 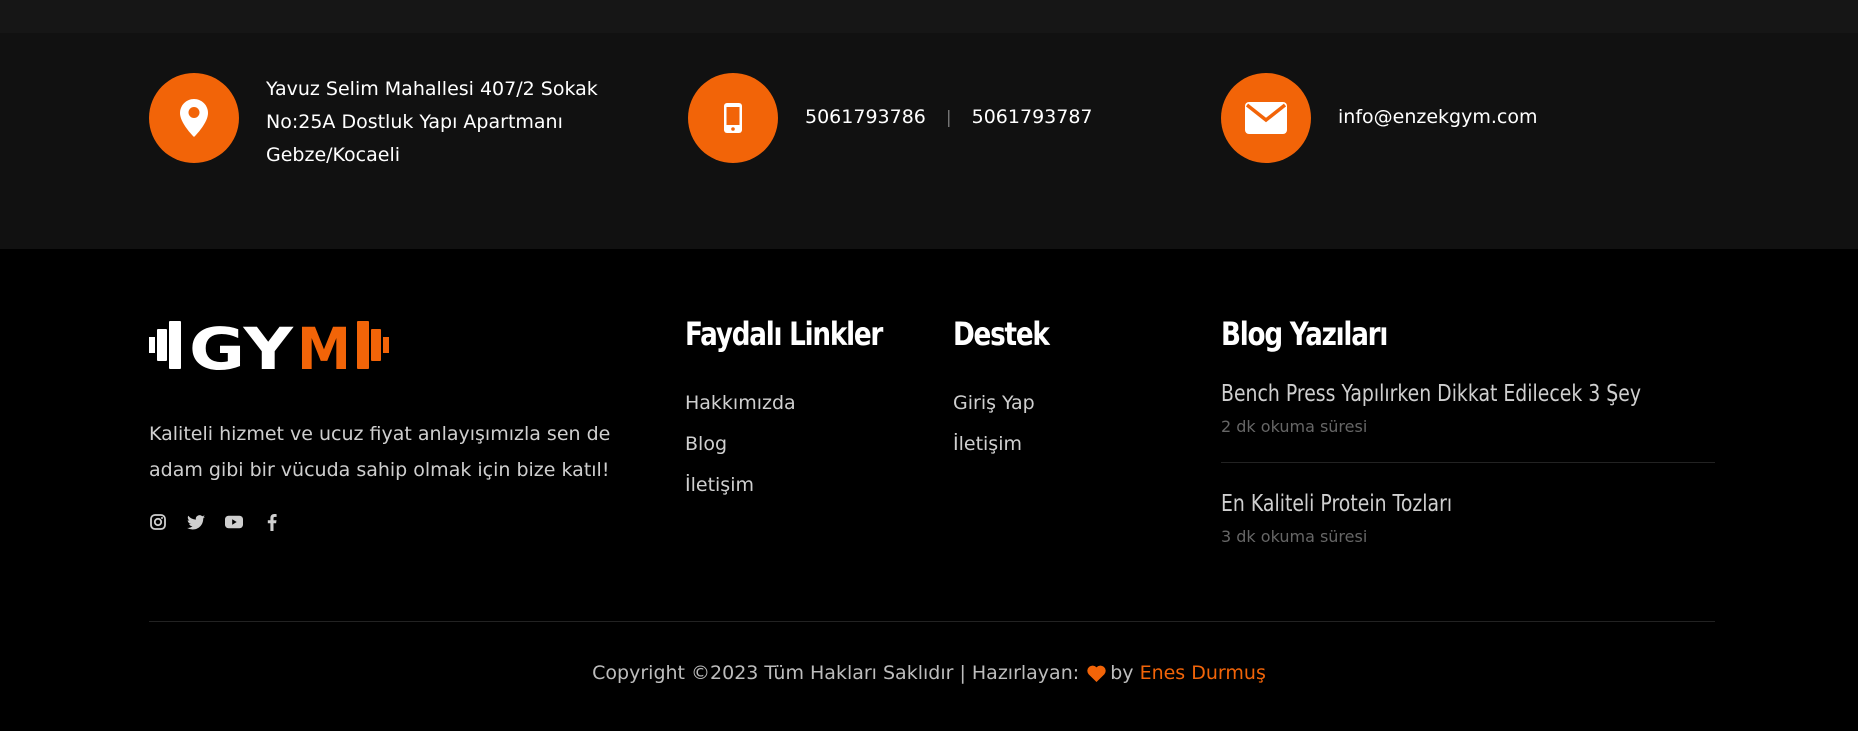 What do you see at coordinates (932, 621) in the screenshot?
I see `footer-divider` at bounding box center [932, 621].